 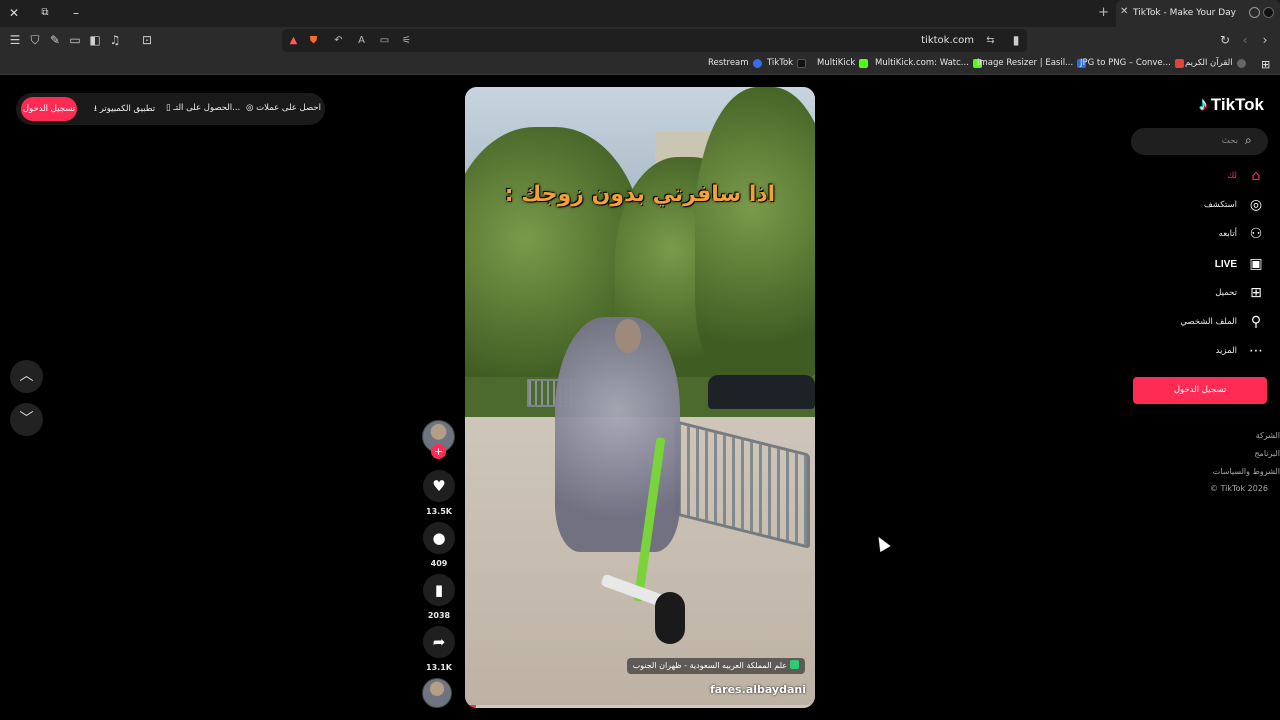 What do you see at coordinates (147, 40) in the screenshot?
I see `screenshot-icon: ⊡` at bounding box center [147, 40].